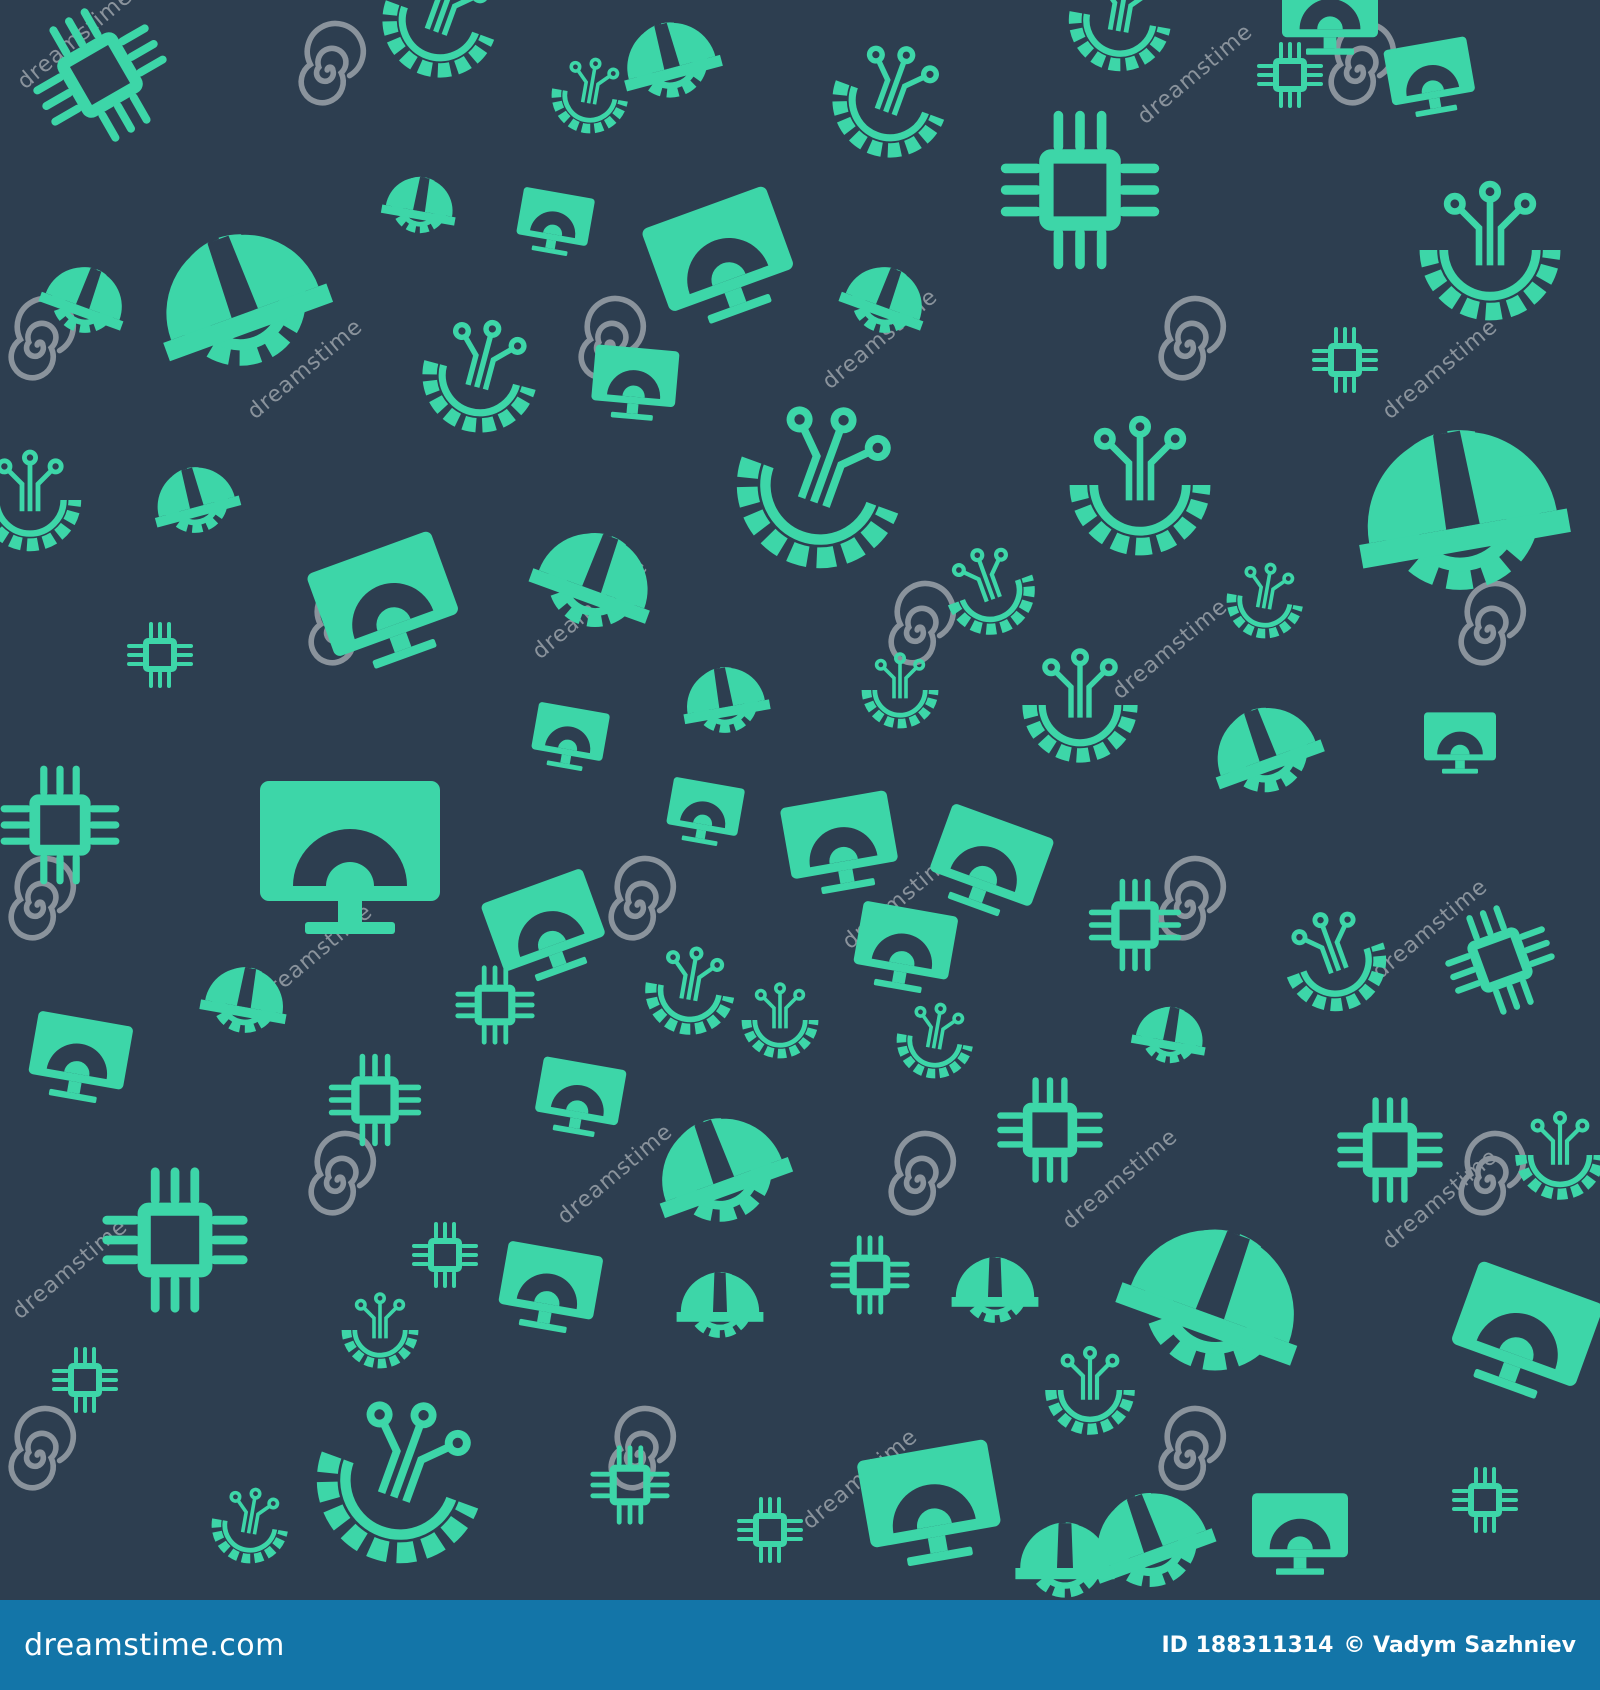 Image resolution: width=1600 pixels, height=1690 pixels. What do you see at coordinates (1247, 1645) in the screenshot?
I see `footer-image-id: ID 188311314` at bounding box center [1247, 1645].